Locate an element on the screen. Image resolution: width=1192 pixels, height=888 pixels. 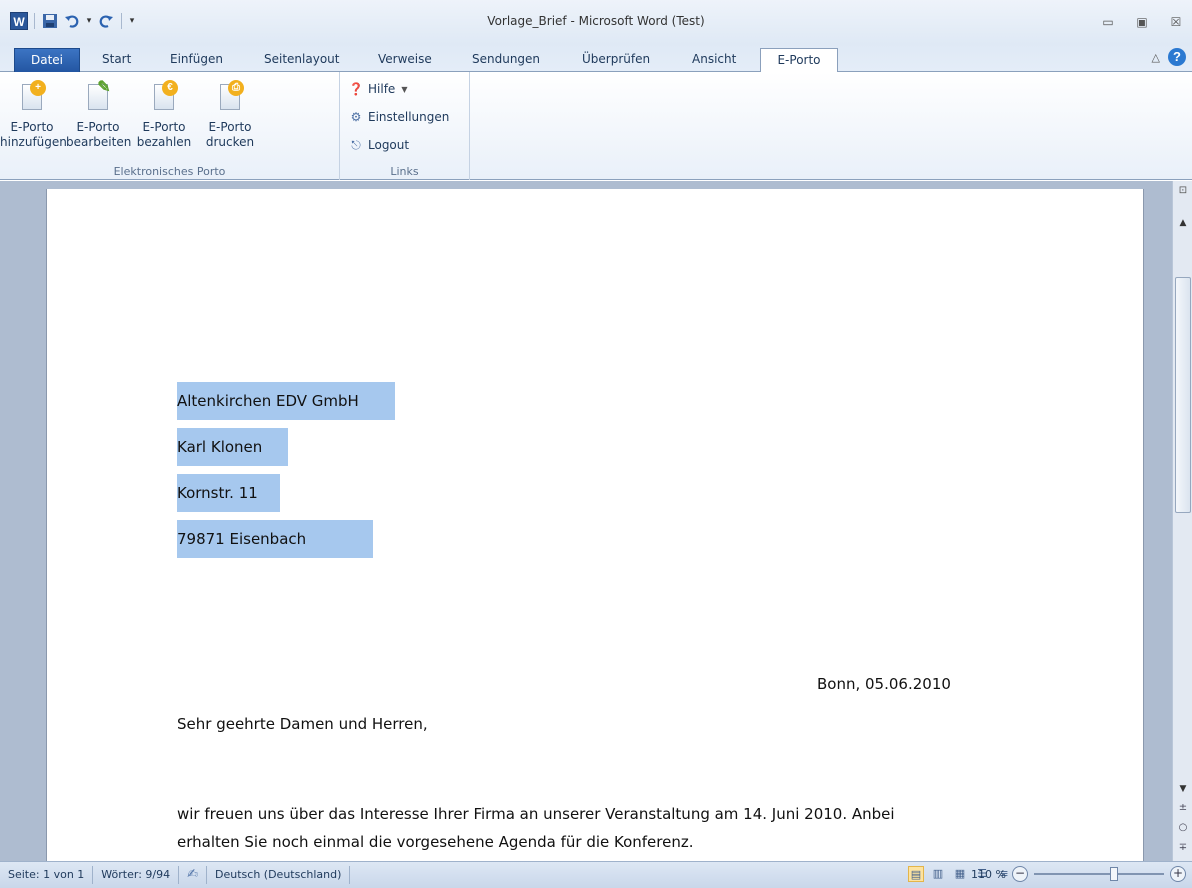
language-indicator: Deutsch (Deutschland) is located at coordinates (279, 875).